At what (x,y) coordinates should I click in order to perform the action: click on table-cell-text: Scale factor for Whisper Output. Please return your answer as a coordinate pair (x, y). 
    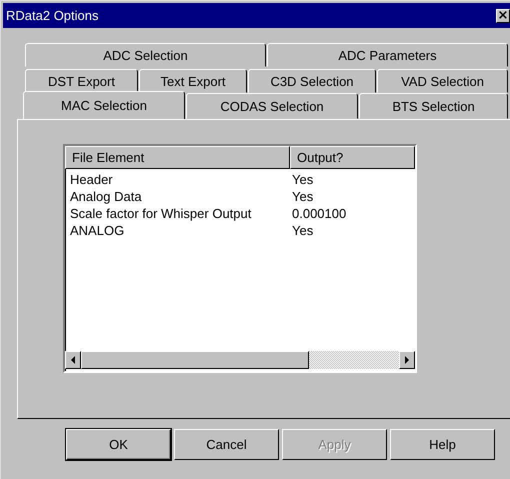
    Looking at the image, I should click on (160, 213).